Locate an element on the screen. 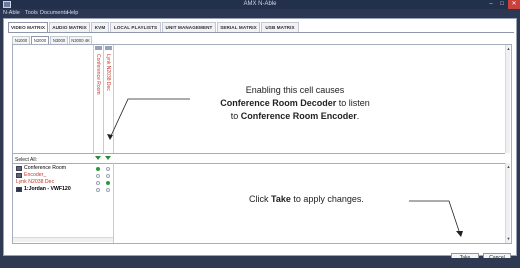 The width and height of the screenshot is (520, 268). matrix-row: 1:Jordan - VWF120 is located at coordinates (63, 189).